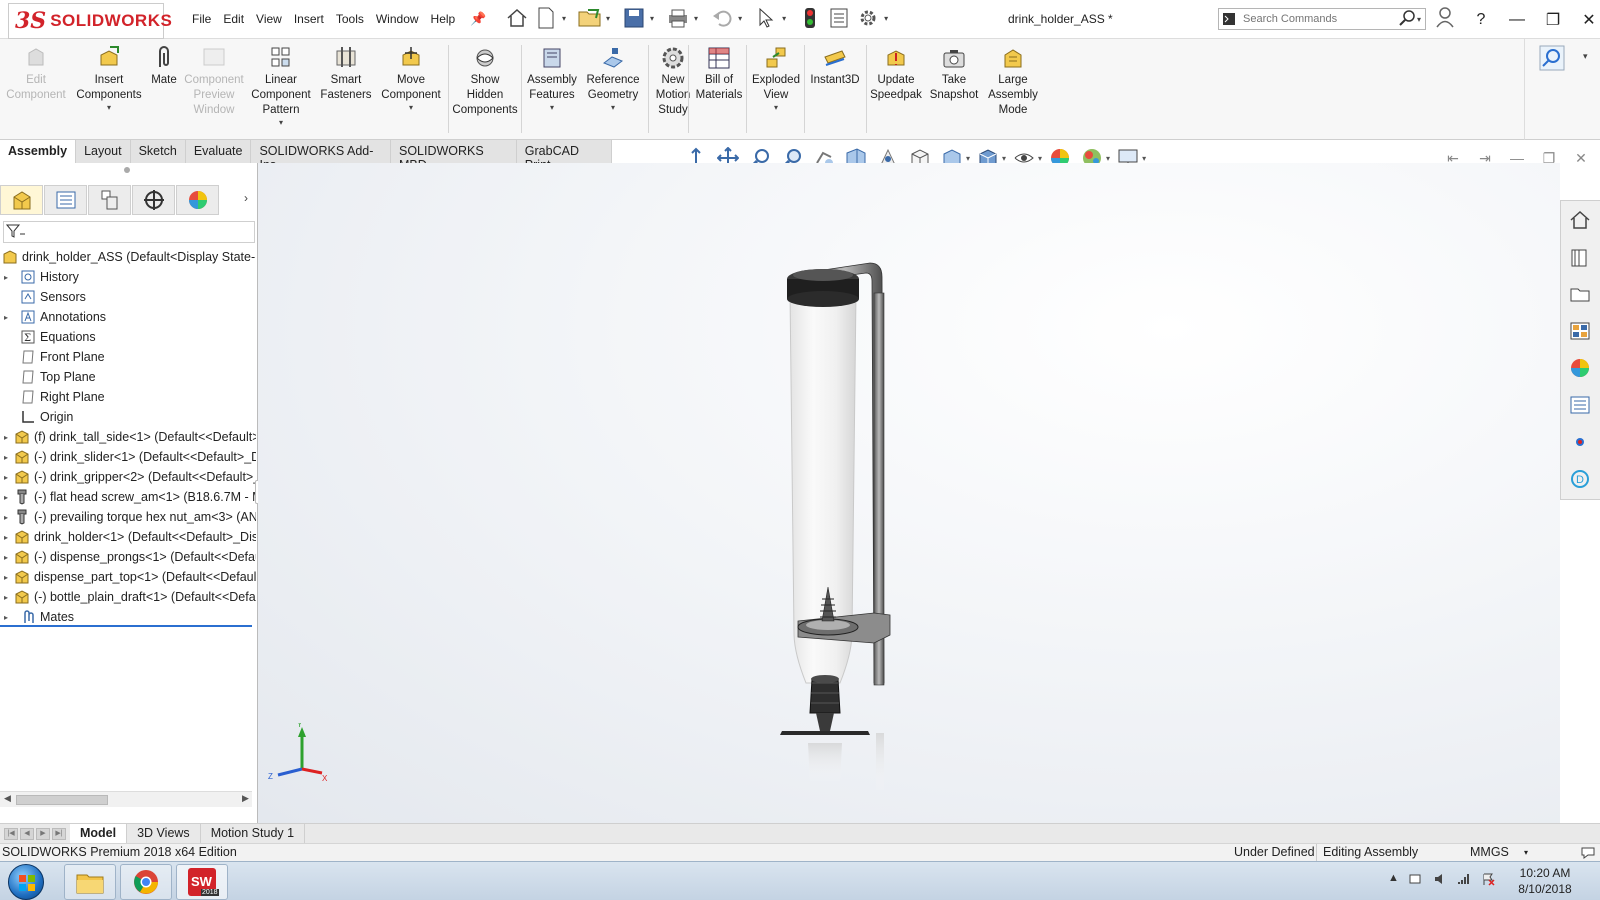 This screenshot has height=900, width=1600. I want to click on tree-item: ▸ Mates, so click(128, 617).